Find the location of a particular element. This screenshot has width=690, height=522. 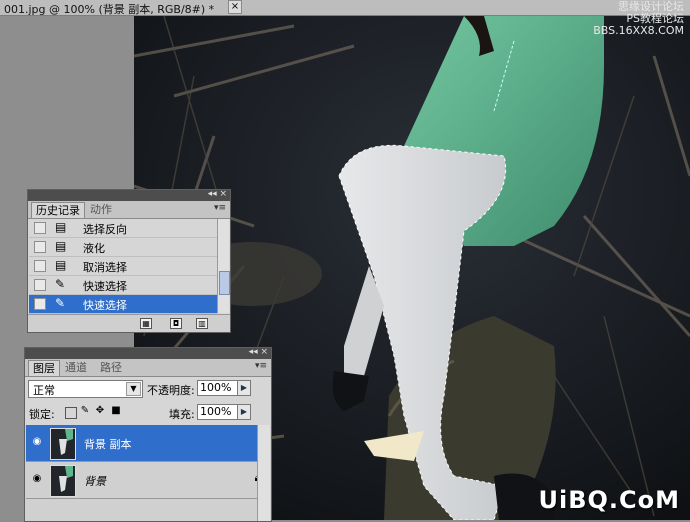

tab-history: 历史记录 is located at coordinates (58, 210).